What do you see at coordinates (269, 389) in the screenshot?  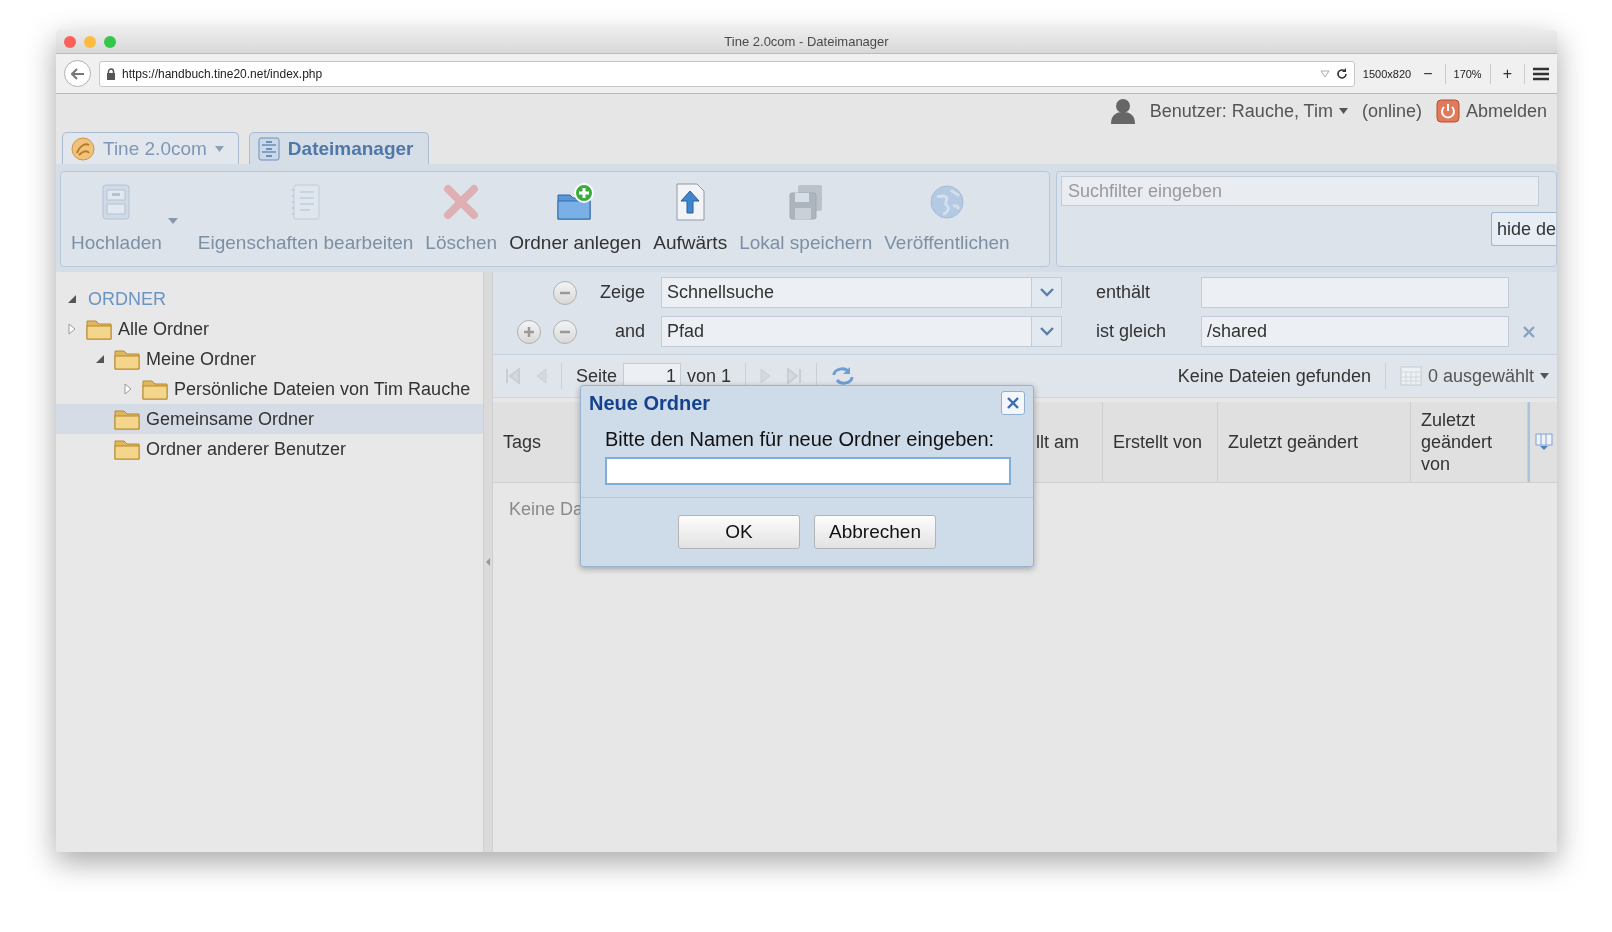 I see `tree-item: Persönliche Dateien von Tim Rauche` at bounding box center [269, 389].